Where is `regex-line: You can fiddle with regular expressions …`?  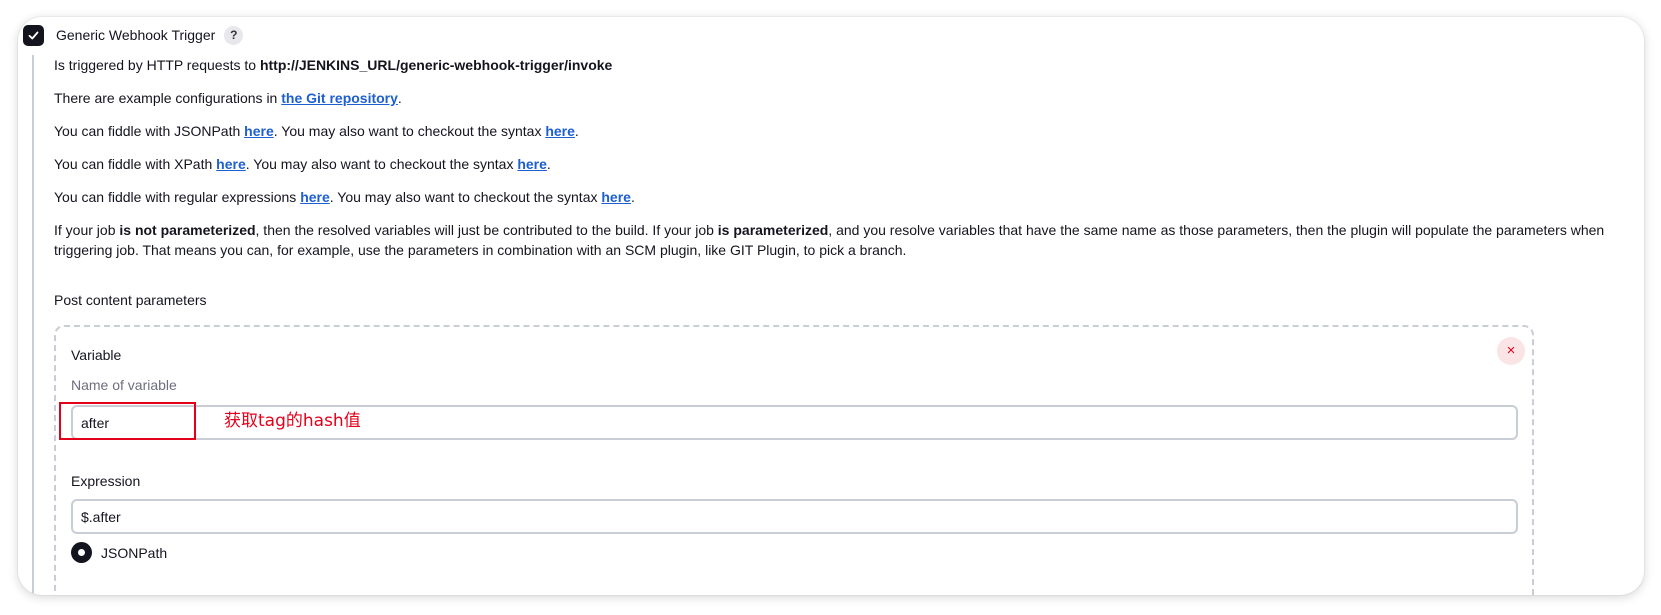 regex-line: You can fiddle with regular expressions … is located at coordinates (344, 197).